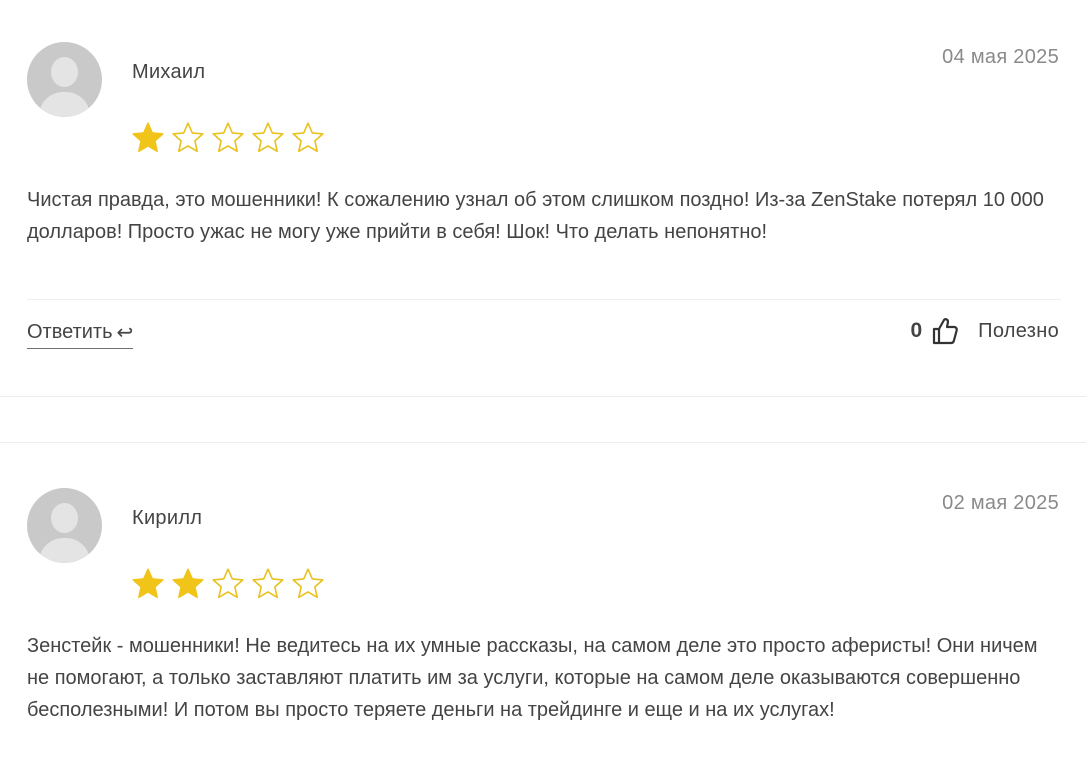  I want to click on review-date: 04 мая 2025, so click(1000, 57).